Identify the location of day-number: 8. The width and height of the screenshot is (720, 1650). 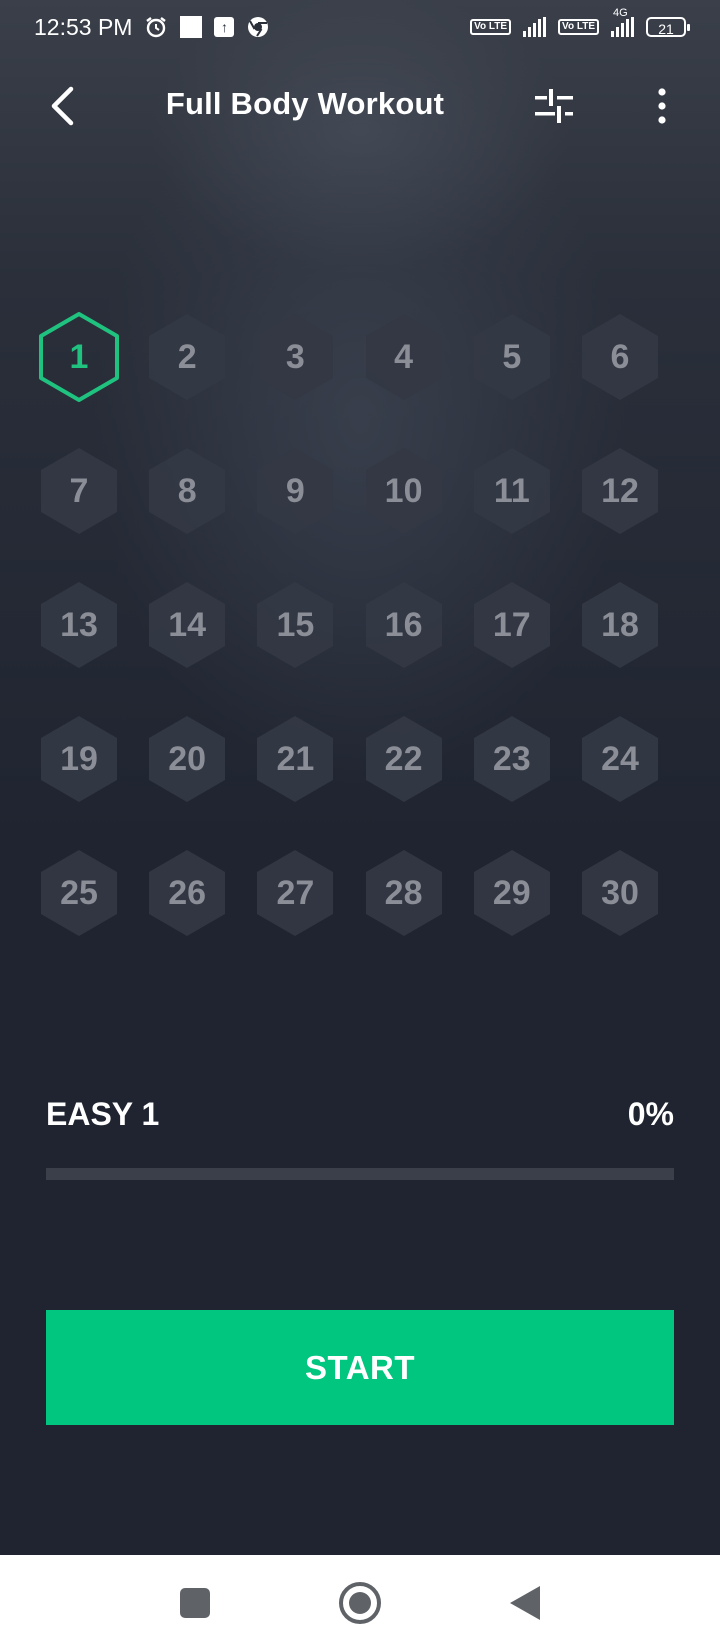
(187, 490).